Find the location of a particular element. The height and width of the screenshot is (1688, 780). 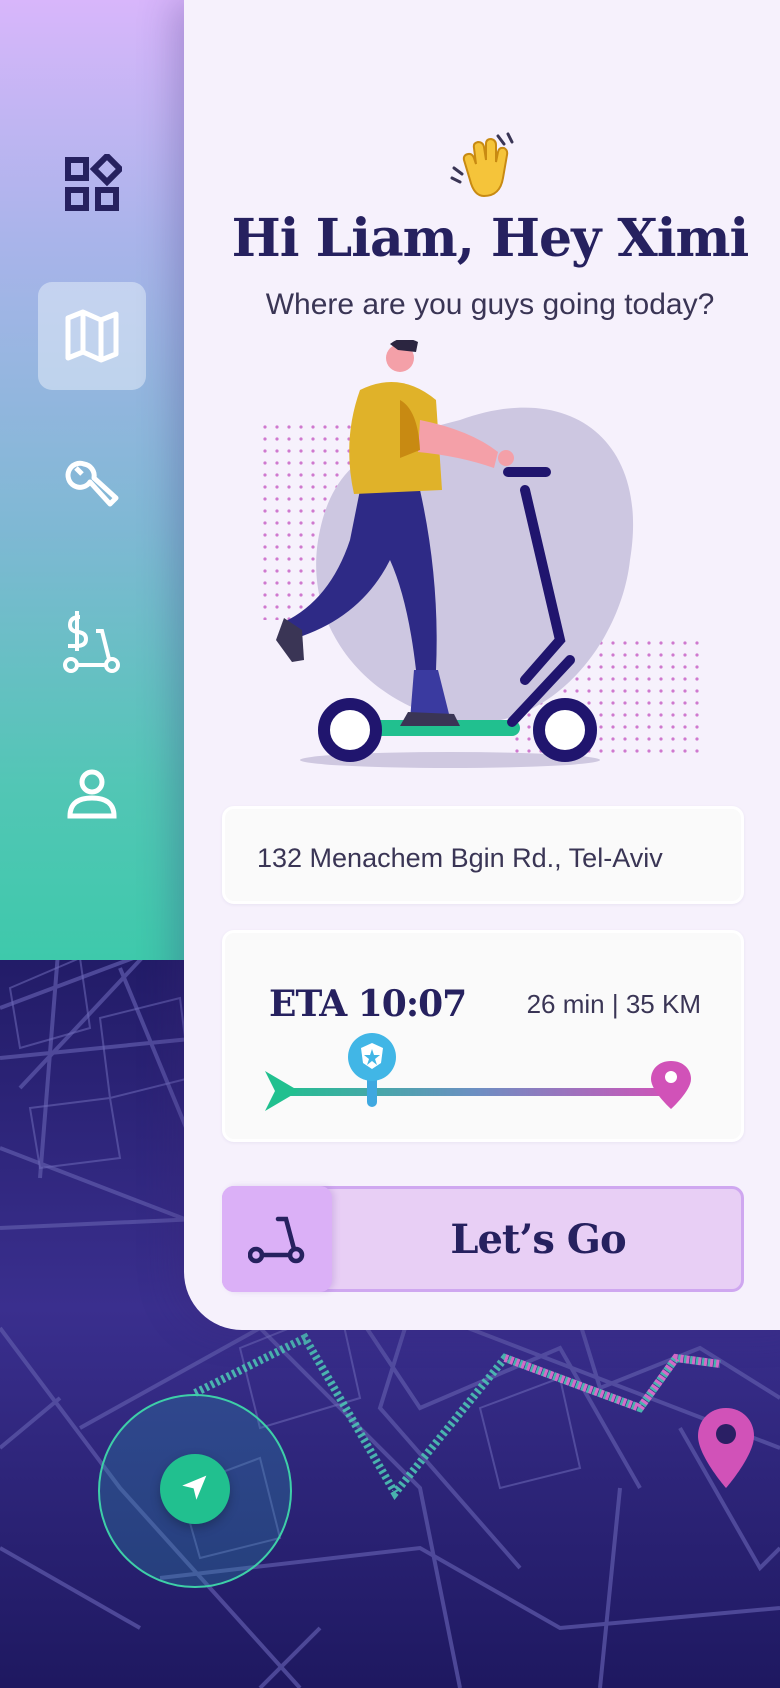

waving-hand-icon is located at coordinates (484, 166).